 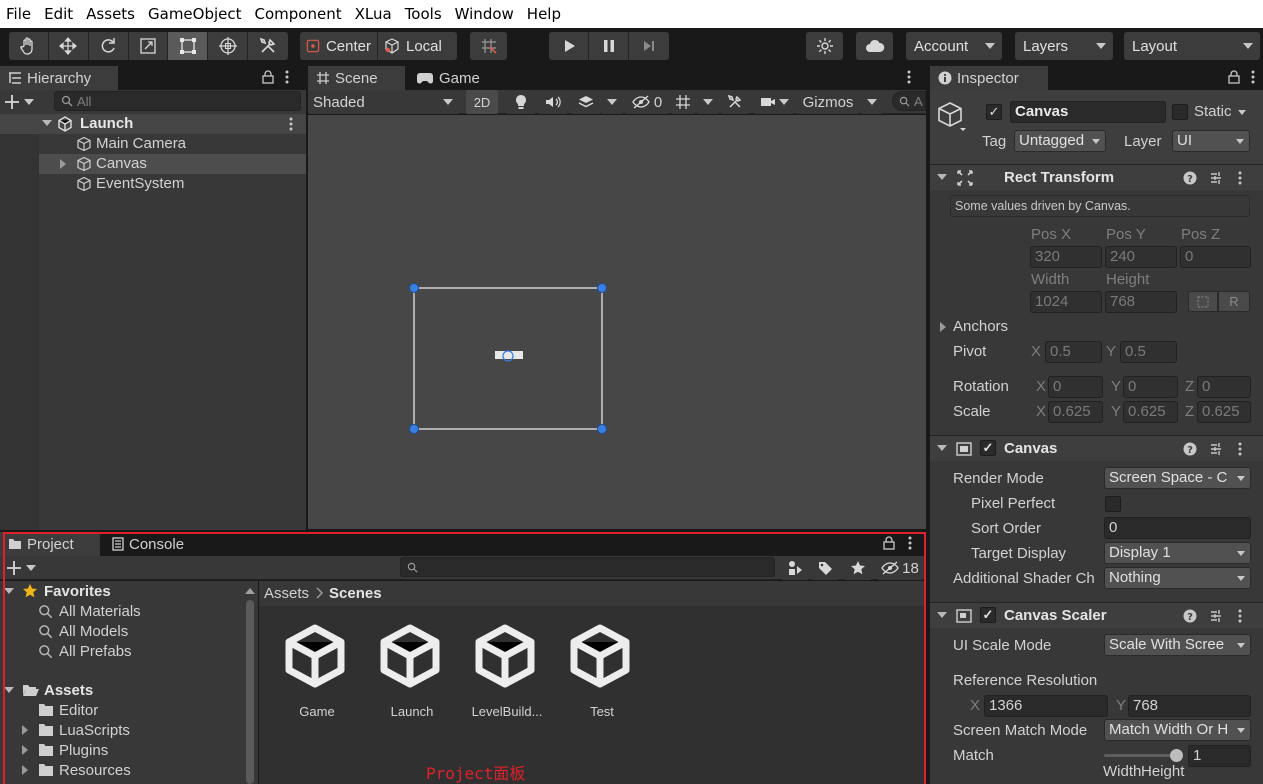 What do you see at coordinates (1234, 301) in the screenshot?
I see `raw-edit-button: R` at bounding box center [1234, 301].